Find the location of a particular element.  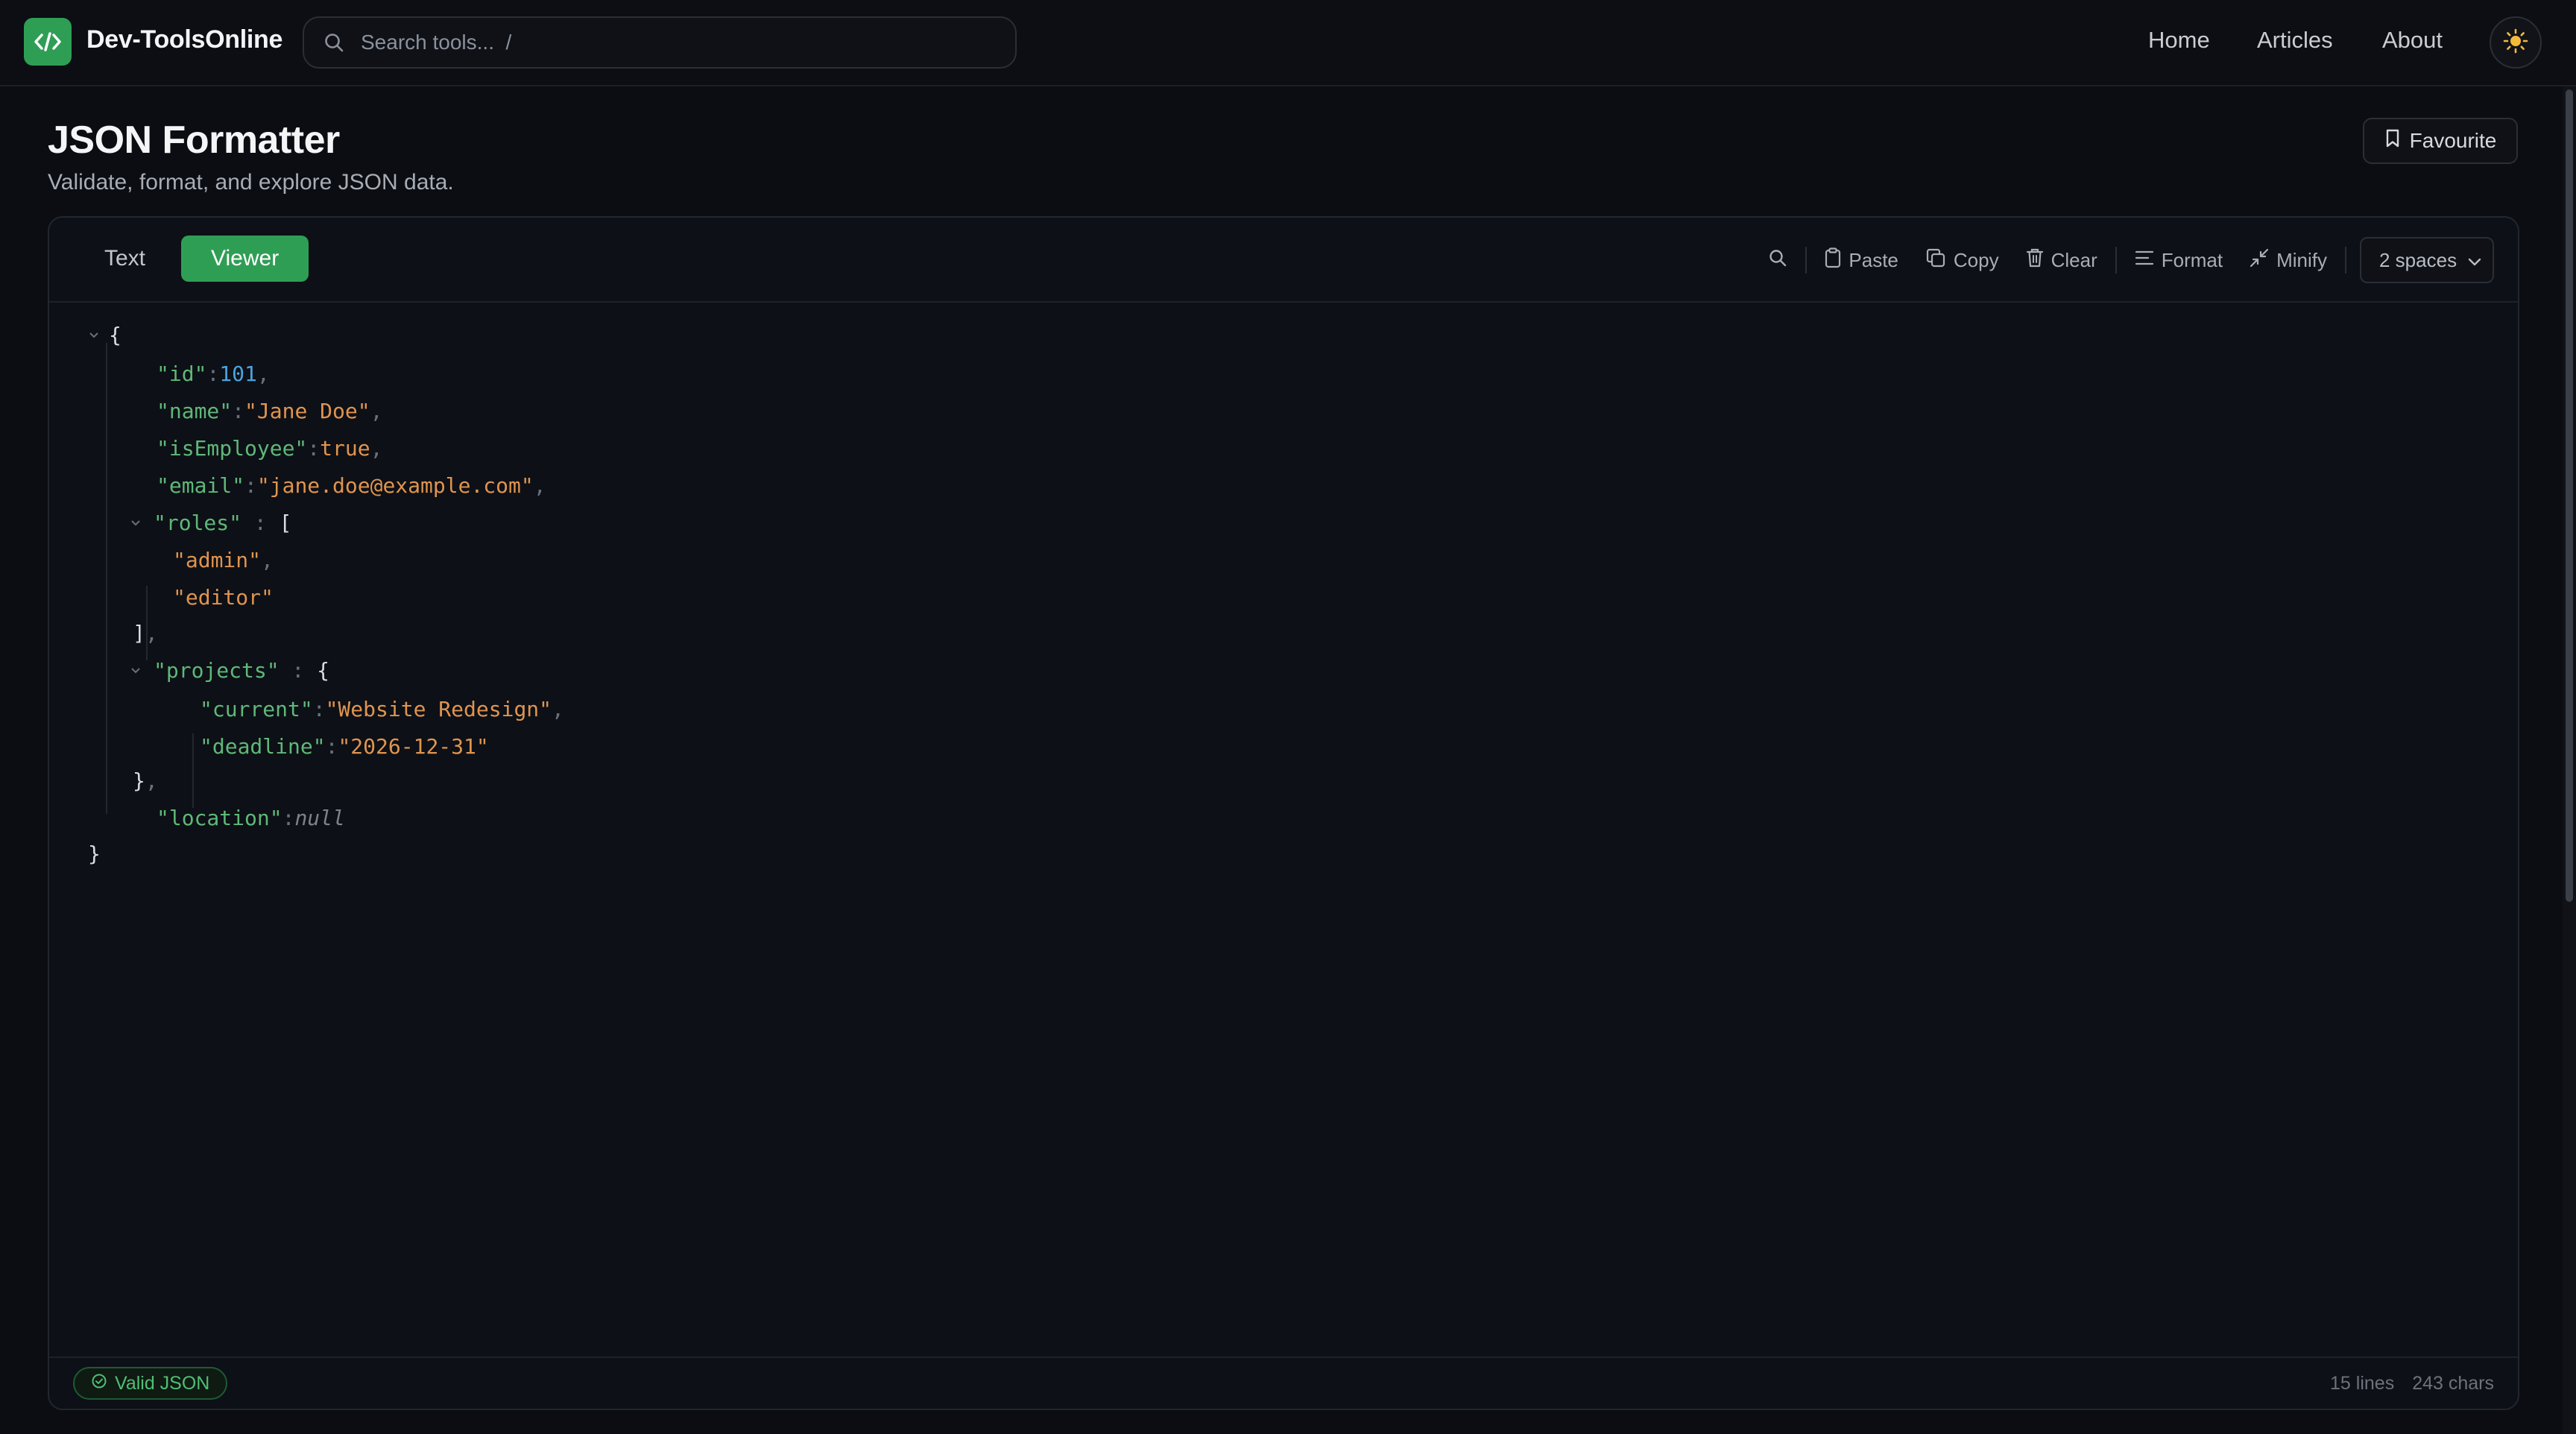

json-array-item: "editor" is located at coordinates (223, 598).